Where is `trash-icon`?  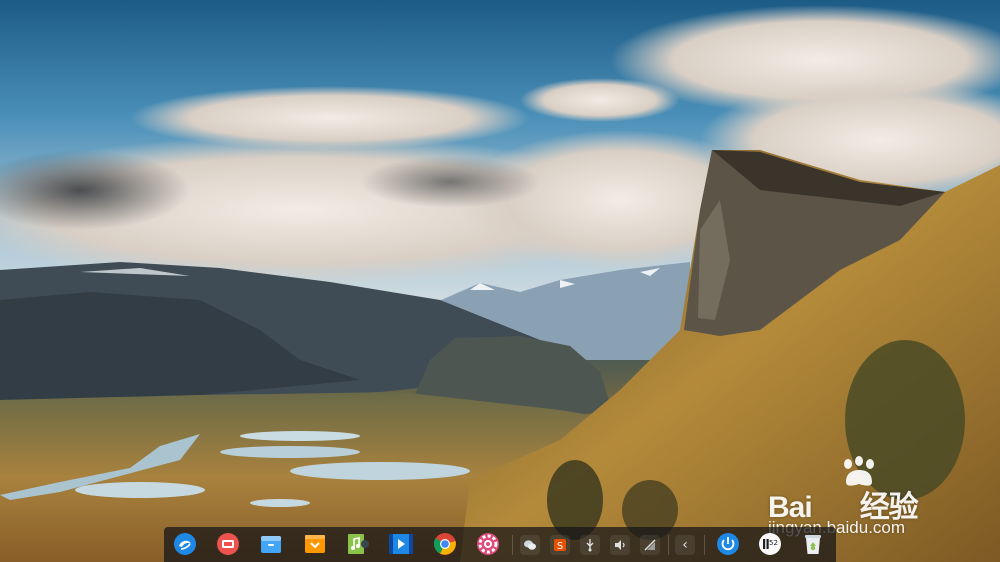
trash-icon is located at coordinates (813, 544).